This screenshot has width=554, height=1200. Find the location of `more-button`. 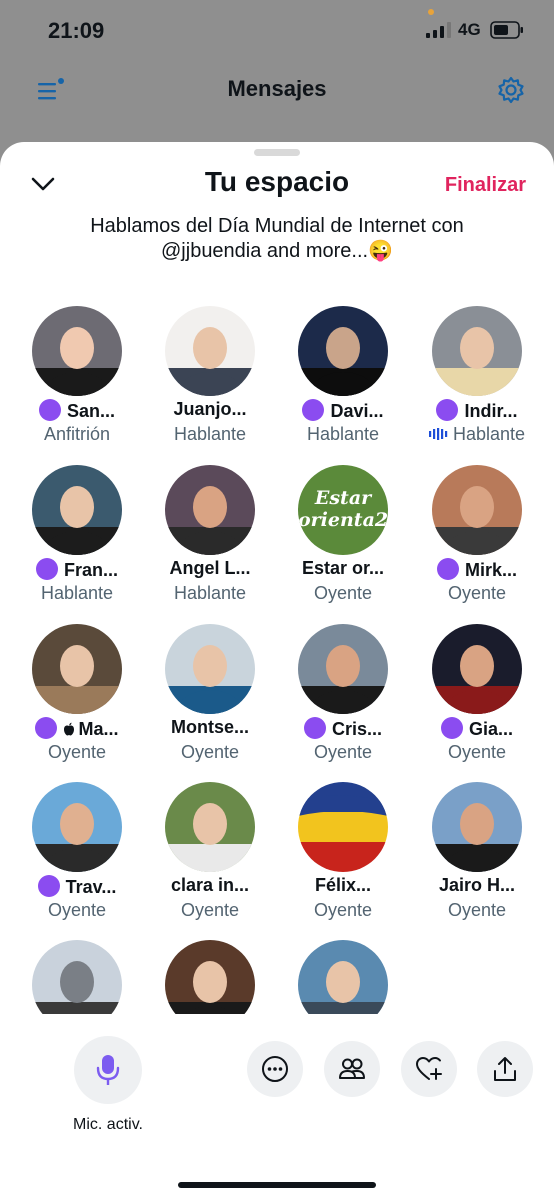

more-button is located at coordinates (275, 1069).